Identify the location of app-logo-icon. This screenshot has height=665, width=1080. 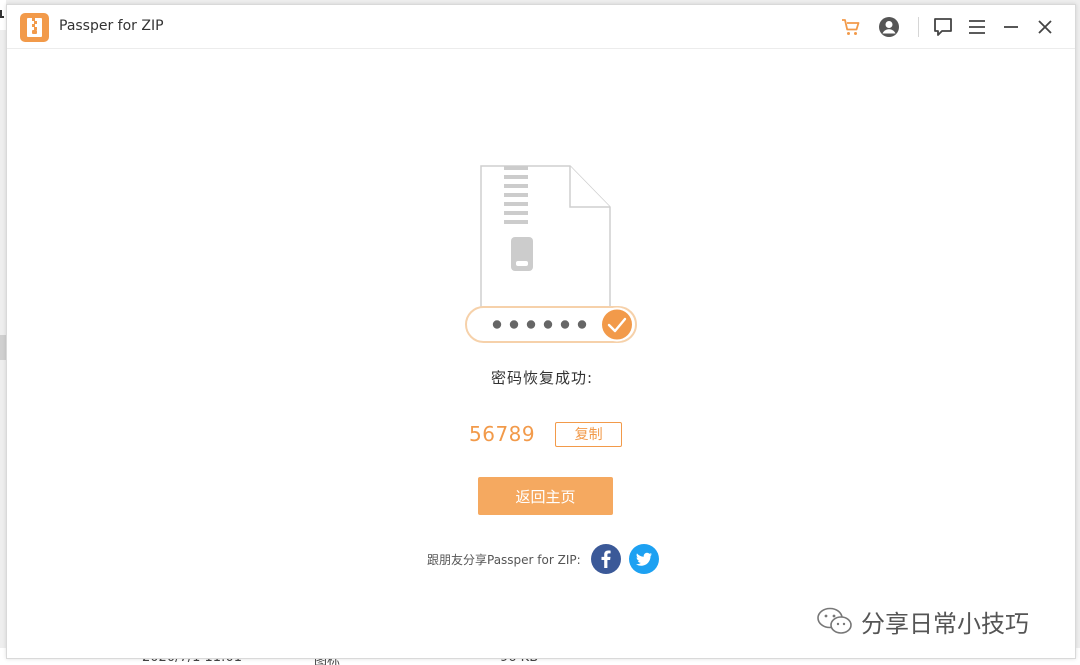
(34, 27).